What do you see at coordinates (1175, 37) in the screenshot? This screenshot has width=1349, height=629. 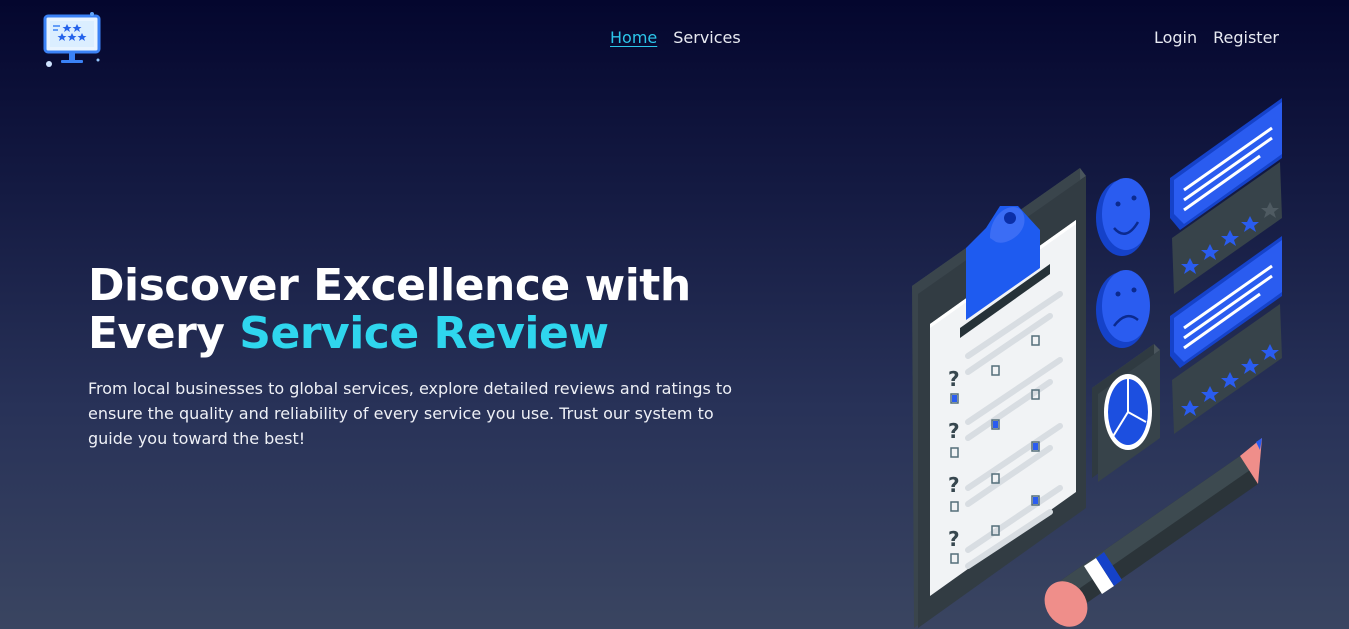 I see `login-link: Login` at bounding box center [1175, 37].